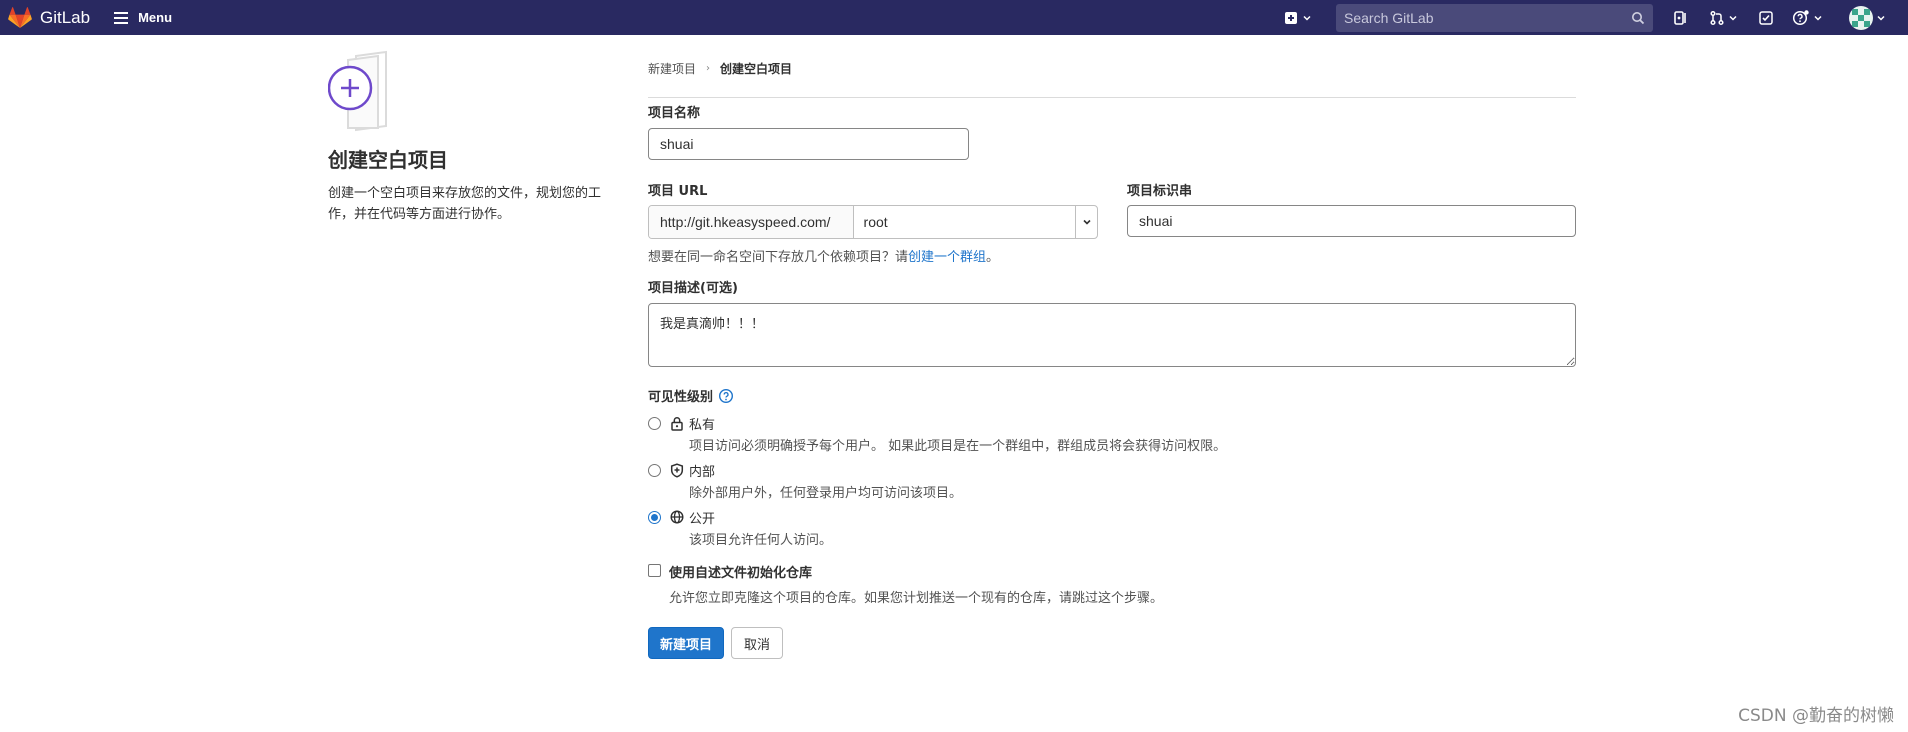 The image size is (1908, 732). What do you see at coordinates (741, 573) in the screenshot?
I see `initialize-readme-label: 使用自述文件初始化仓库` at bounding box center [741, 573].